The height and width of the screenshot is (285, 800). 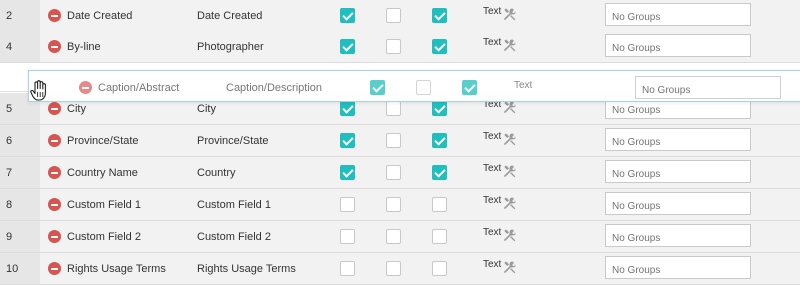 I want to click on field-name: Custom Field 2, so click(x=104, y=237).